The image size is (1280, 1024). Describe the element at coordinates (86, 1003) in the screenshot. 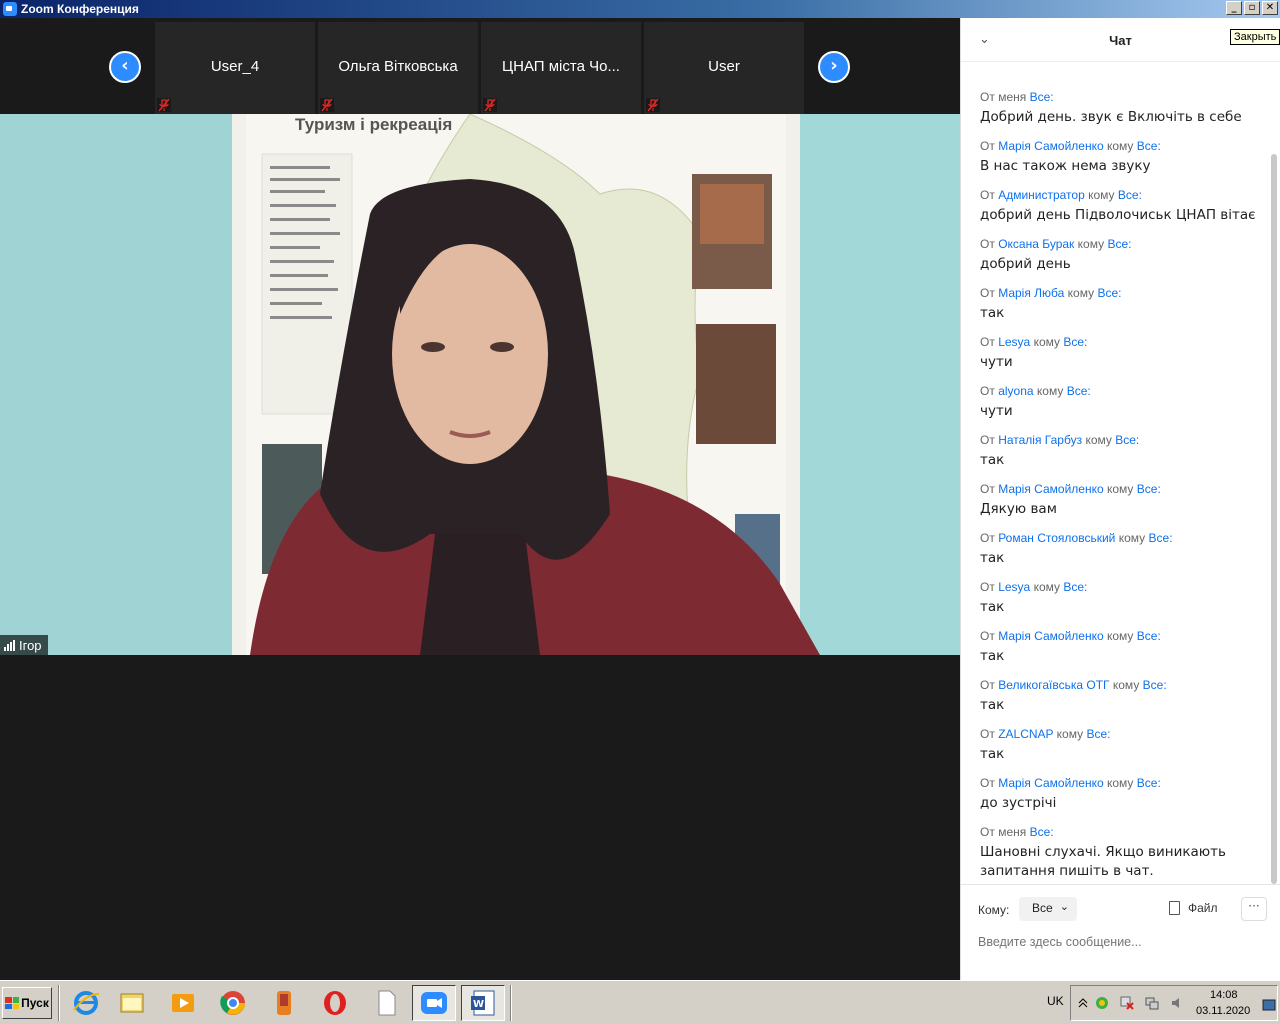

I see `internet-explorer-icon` at that location.